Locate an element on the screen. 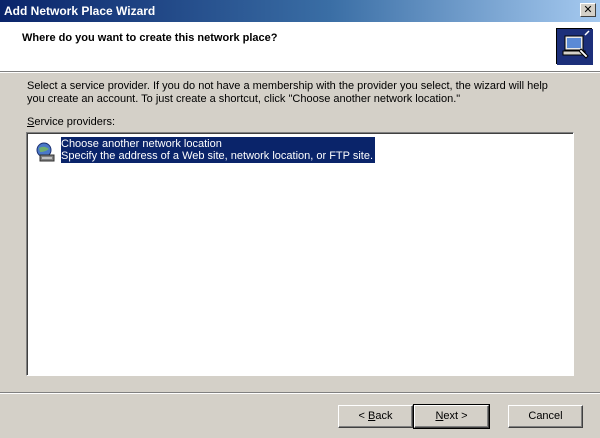 Image resolution: width=600 pixels, height=438 pixels. network-globe-icon is located at coordinates (46, 152).